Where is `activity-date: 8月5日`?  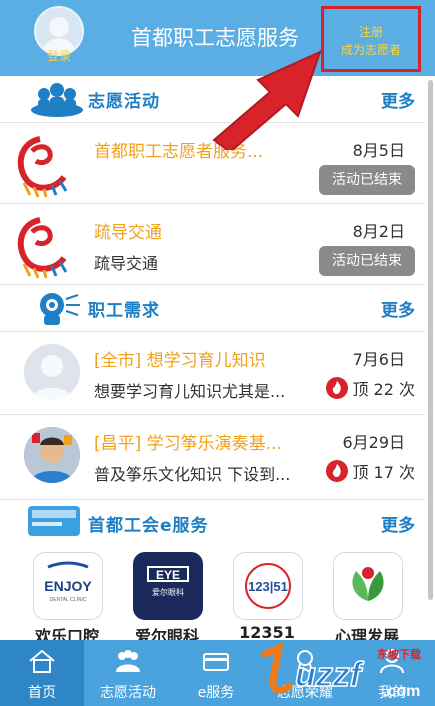
activity-date: 8月5日 is located at coordinates (378, 150).